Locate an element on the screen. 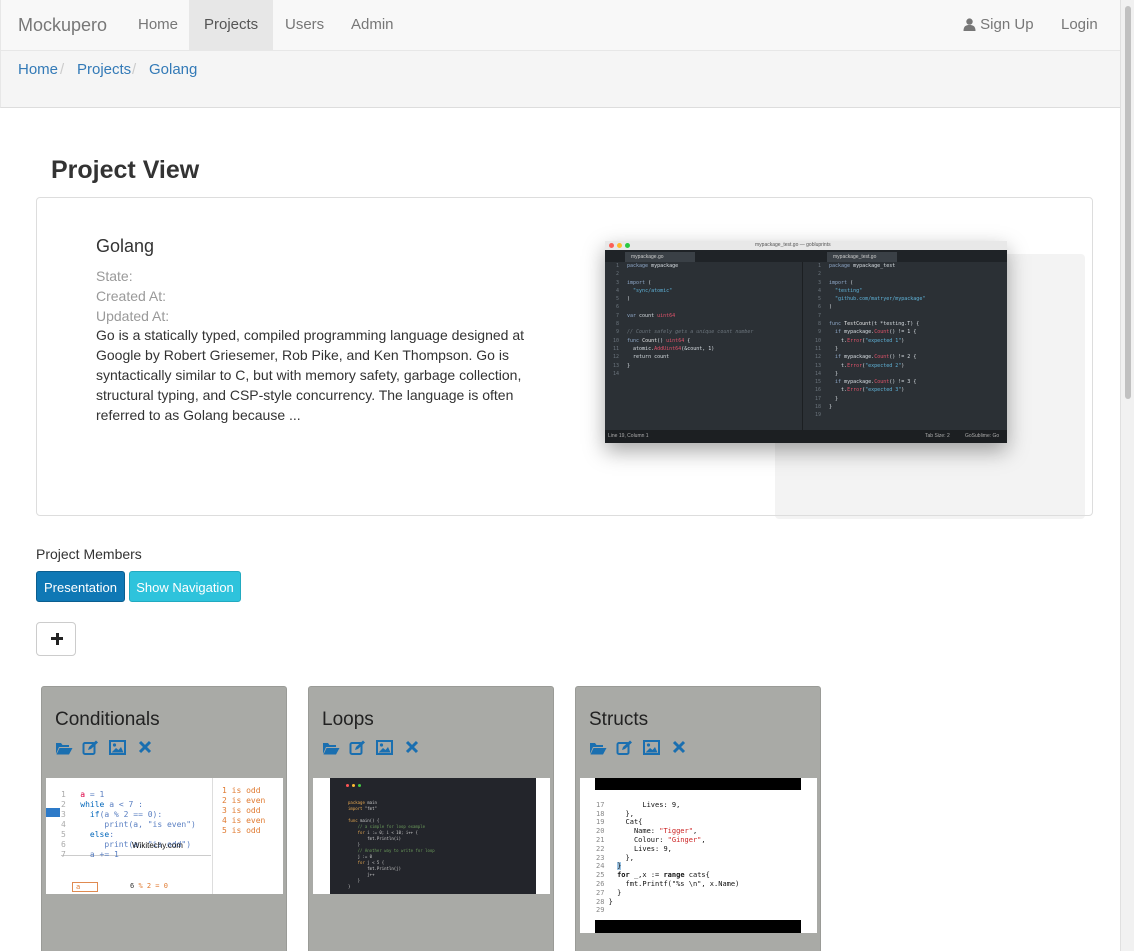  editor-tabs: mypackage.go mypackage_test.go is located at coordinates (806, 256).